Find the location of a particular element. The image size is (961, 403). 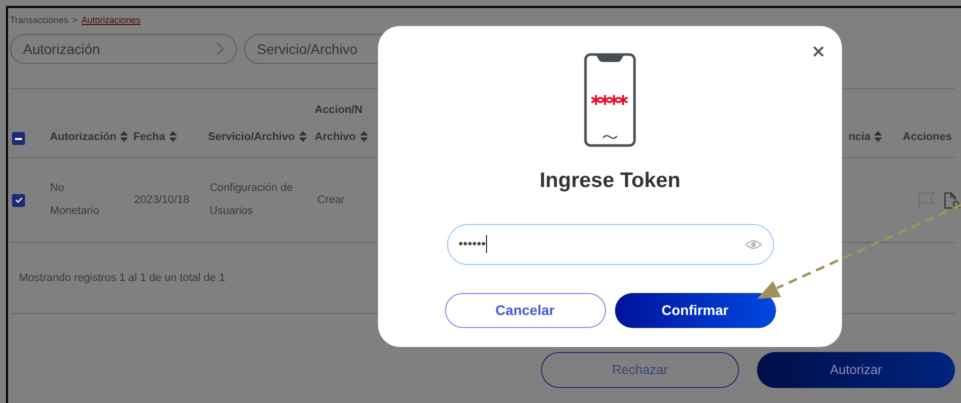

breadcrumb-link: Autorizaciones is located at coordinates (111, 21).